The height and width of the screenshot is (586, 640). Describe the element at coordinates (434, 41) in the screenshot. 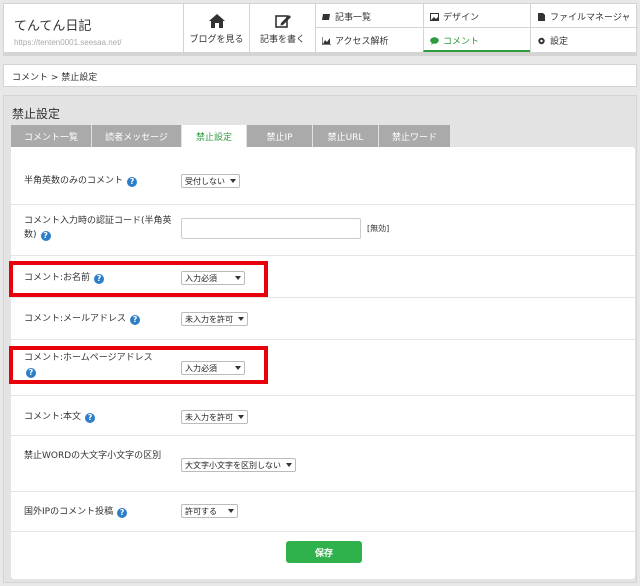

I see `comment-icon` at that location.